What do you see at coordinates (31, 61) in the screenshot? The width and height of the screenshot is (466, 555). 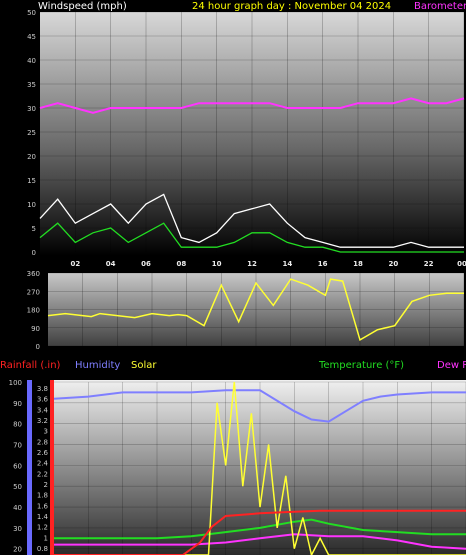 I see `y-tick-label: 40` at bounding box center [31, 61].